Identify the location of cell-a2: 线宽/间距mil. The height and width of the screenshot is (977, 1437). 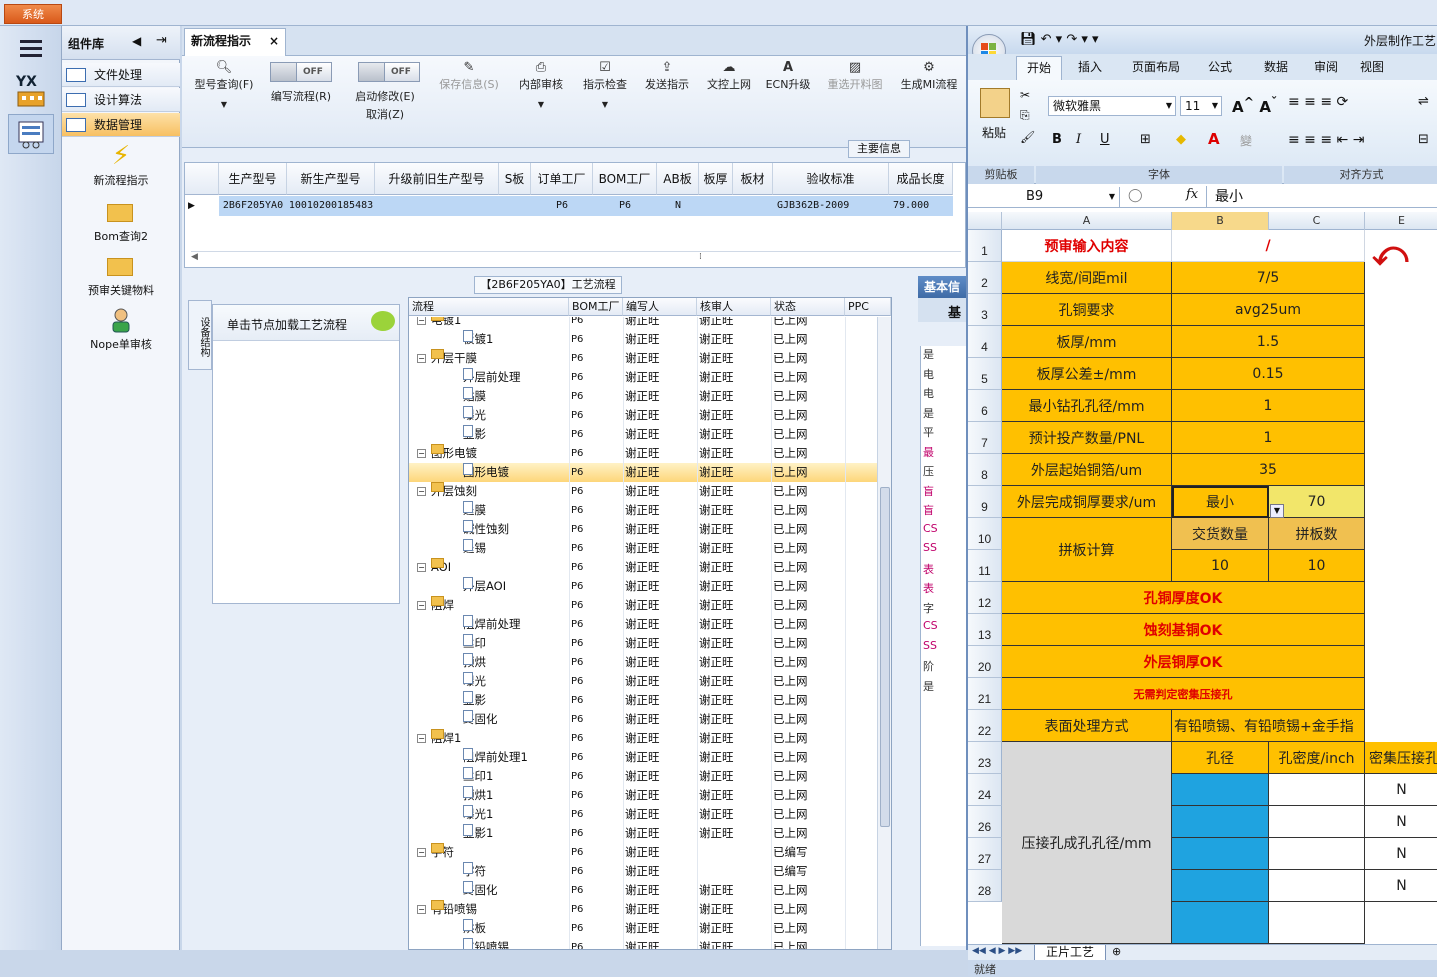
(1087, 278).